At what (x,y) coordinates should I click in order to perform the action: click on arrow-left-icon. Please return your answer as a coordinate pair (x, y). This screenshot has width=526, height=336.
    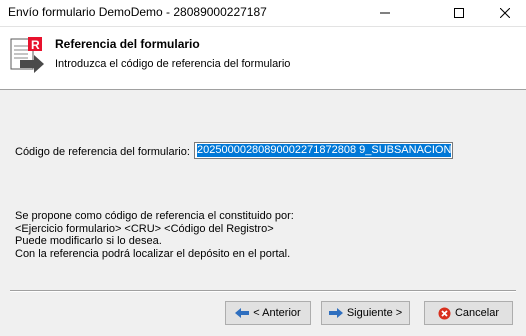
    Looking at the image, I should click on (242, 313).